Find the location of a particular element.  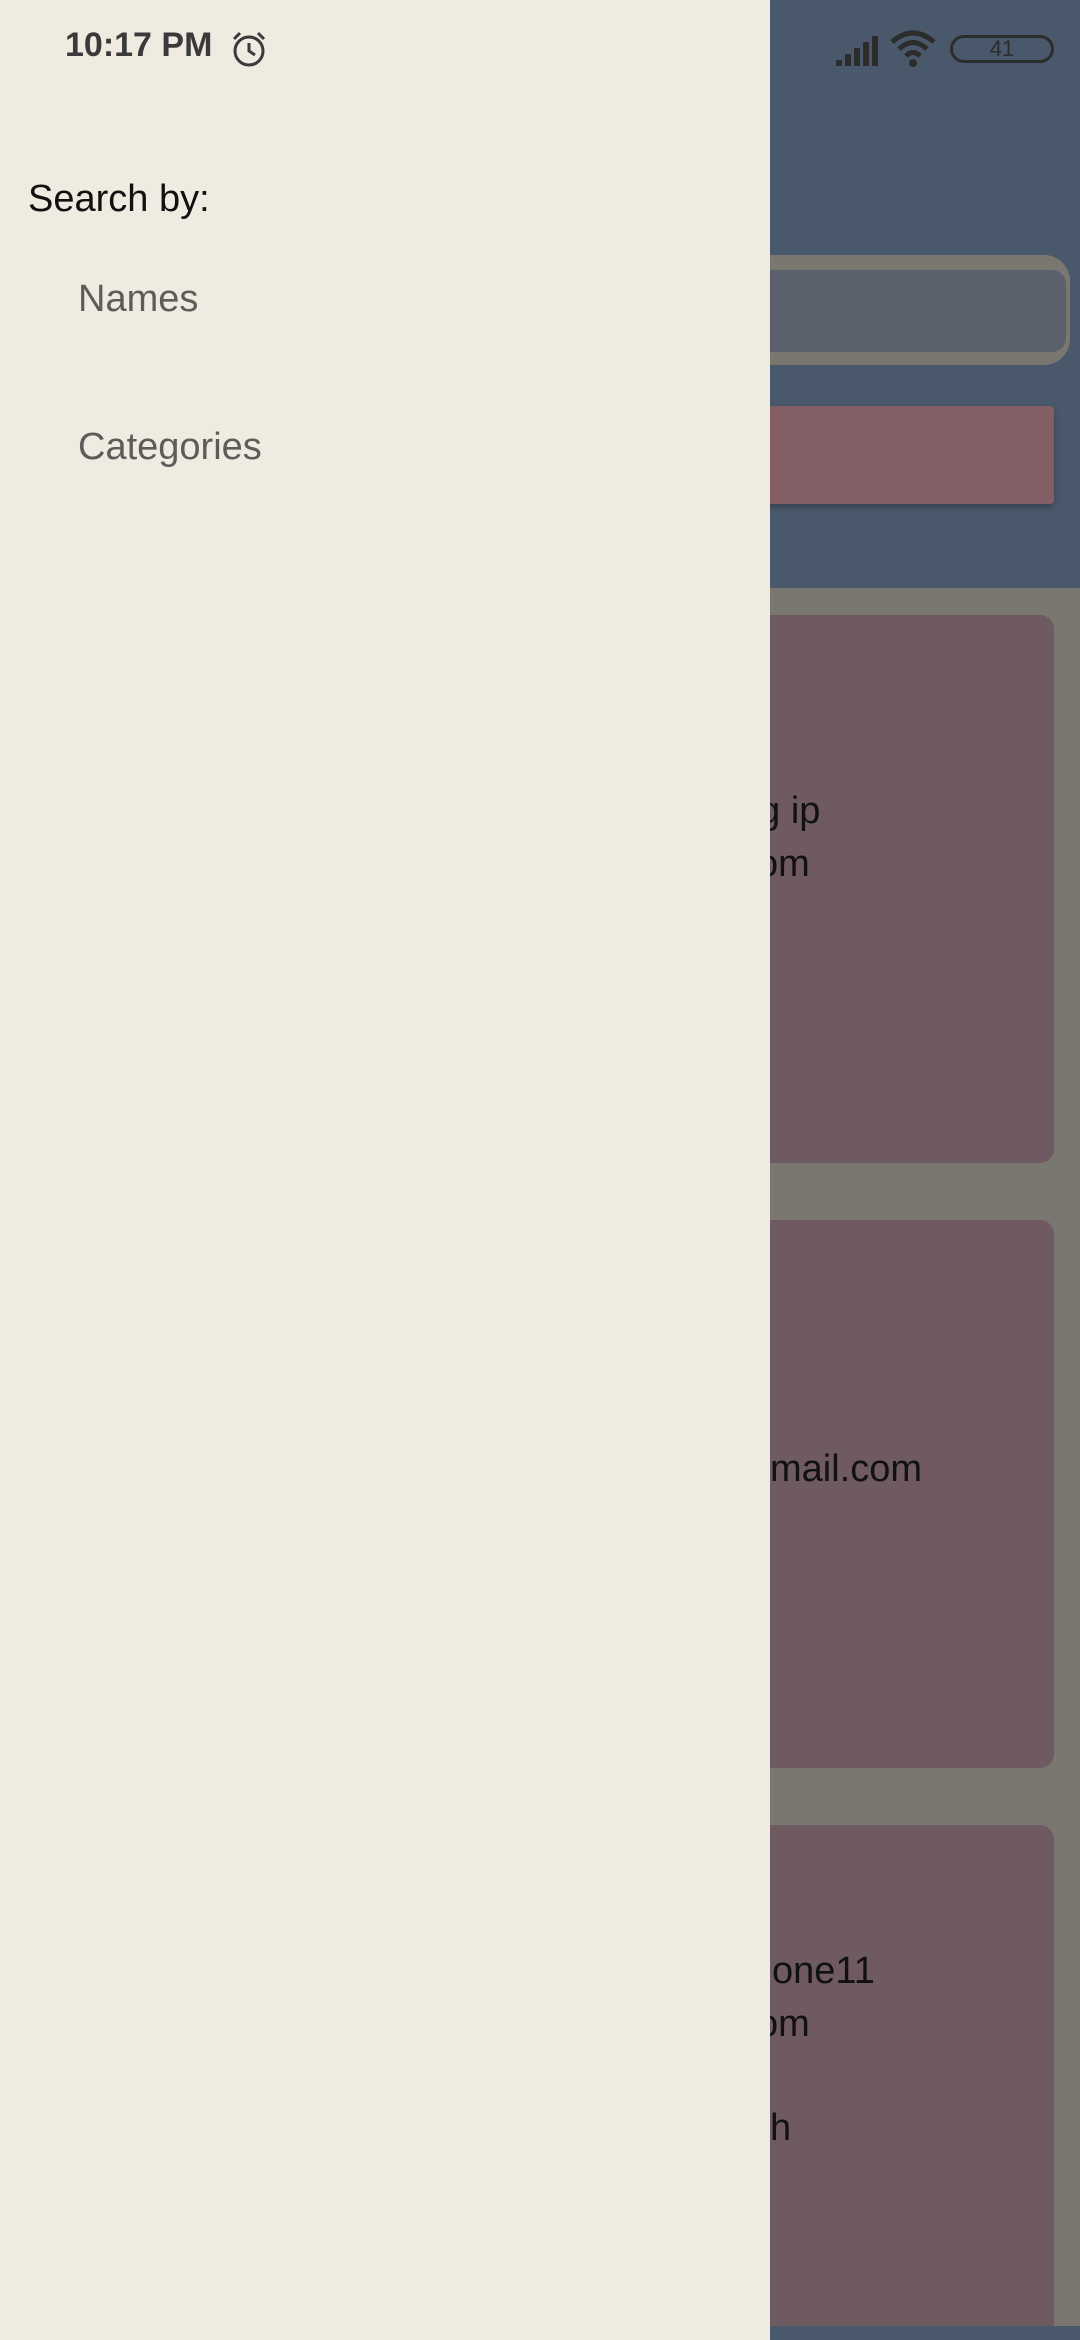

card-text: mail.com is located at coordinates (846, 1469).